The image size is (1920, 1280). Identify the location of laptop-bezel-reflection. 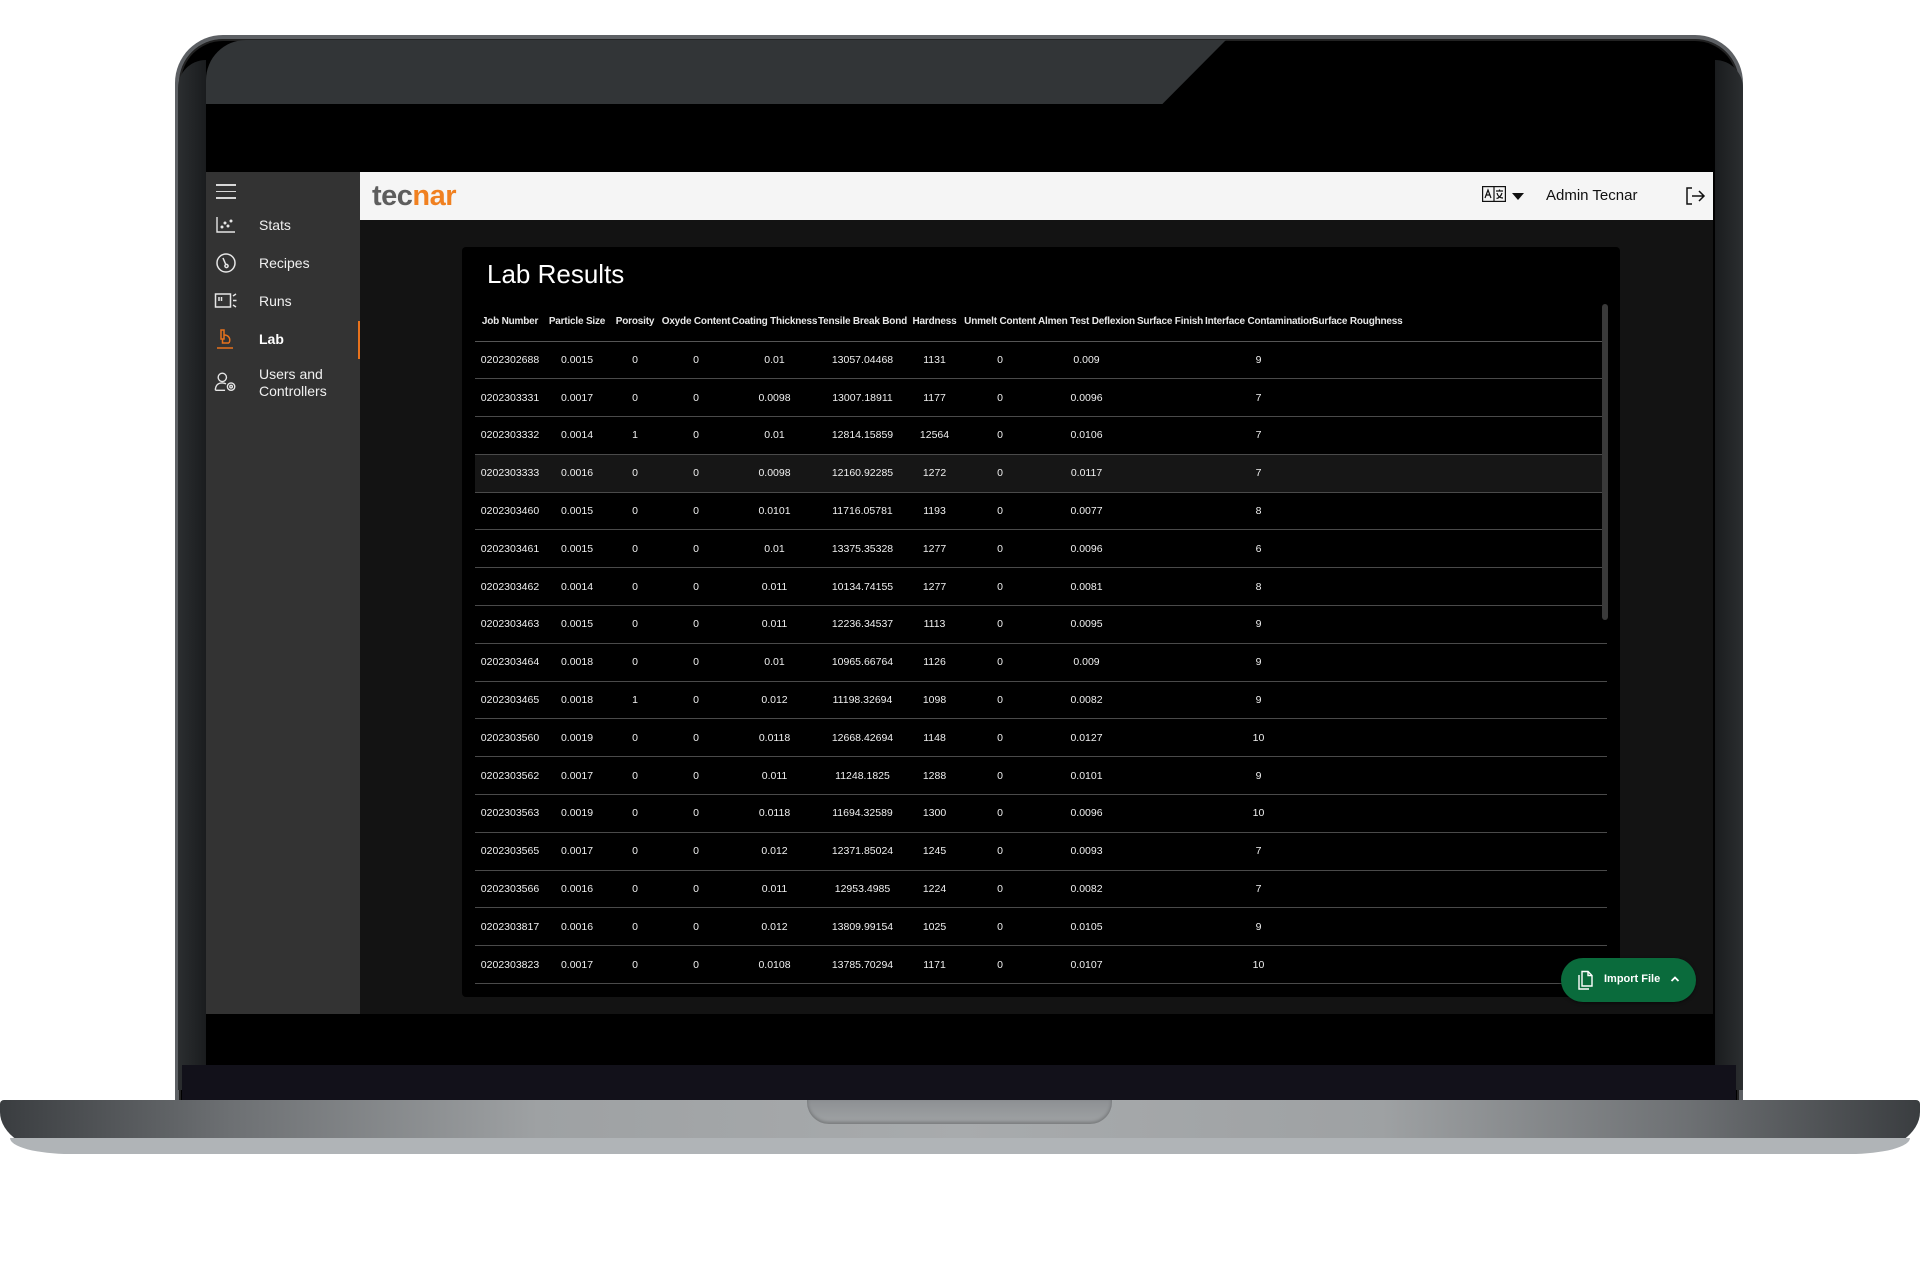
(959, 72).